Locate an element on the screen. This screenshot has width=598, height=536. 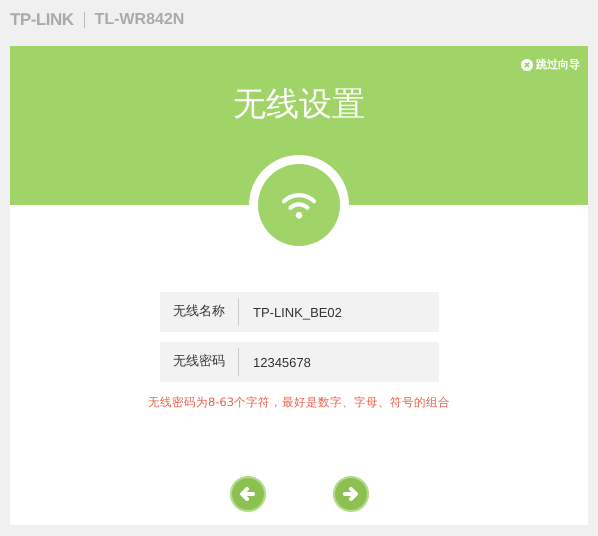
brand-logo: TP-LINK is located at coordinates (42, 20).